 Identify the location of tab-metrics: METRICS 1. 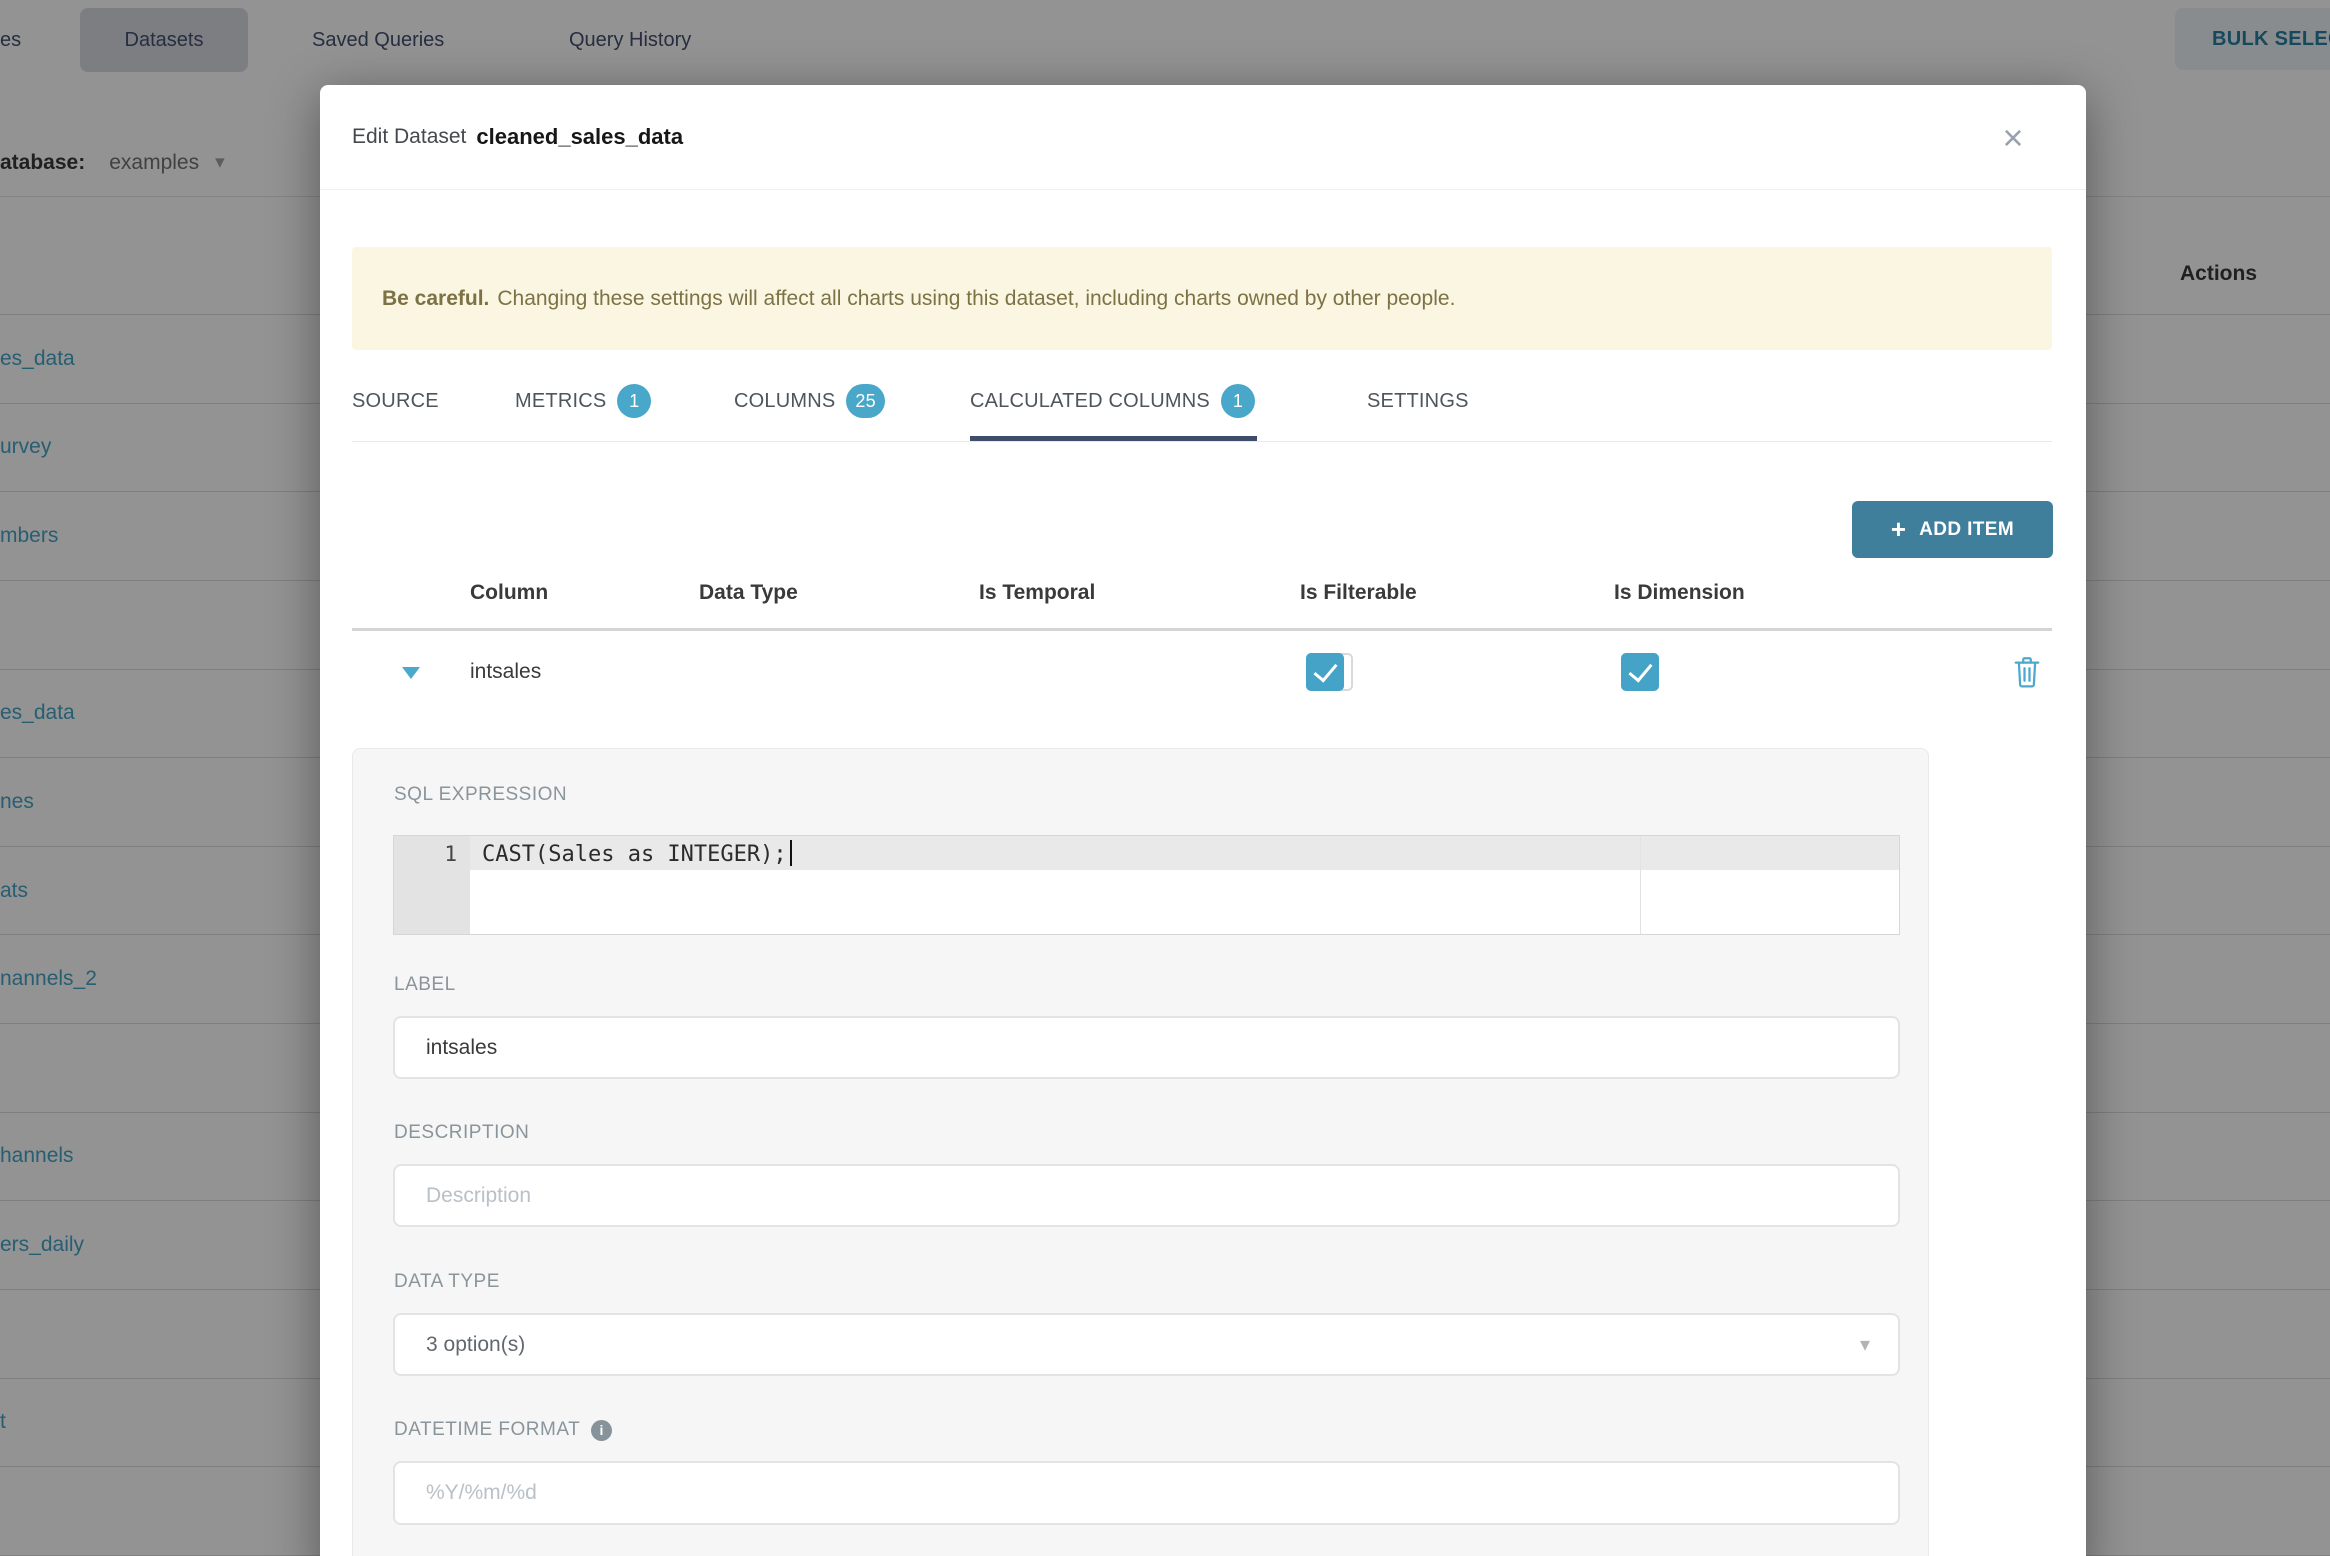
(583, 401).